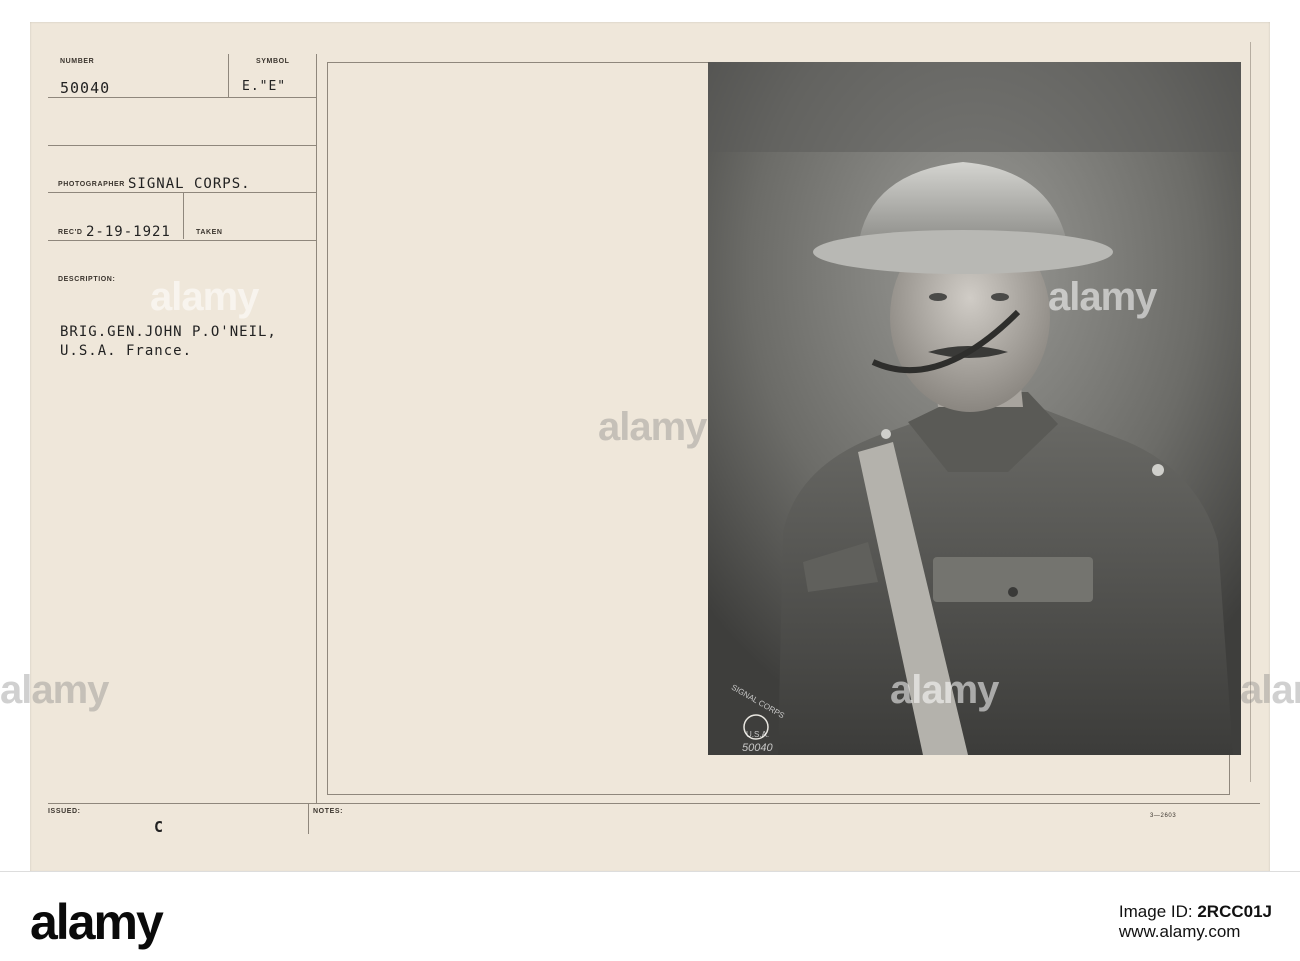  I want to click on number-value: 50040, so click(85, 88).